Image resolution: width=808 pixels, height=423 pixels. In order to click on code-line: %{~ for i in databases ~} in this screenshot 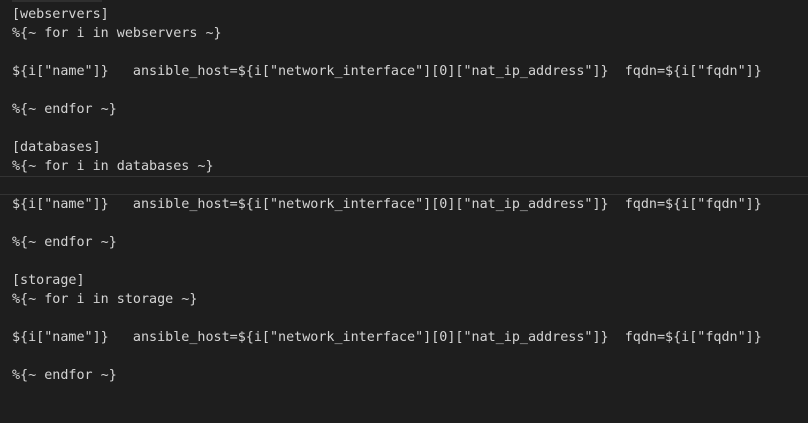, I will do `click(404, 166)`.